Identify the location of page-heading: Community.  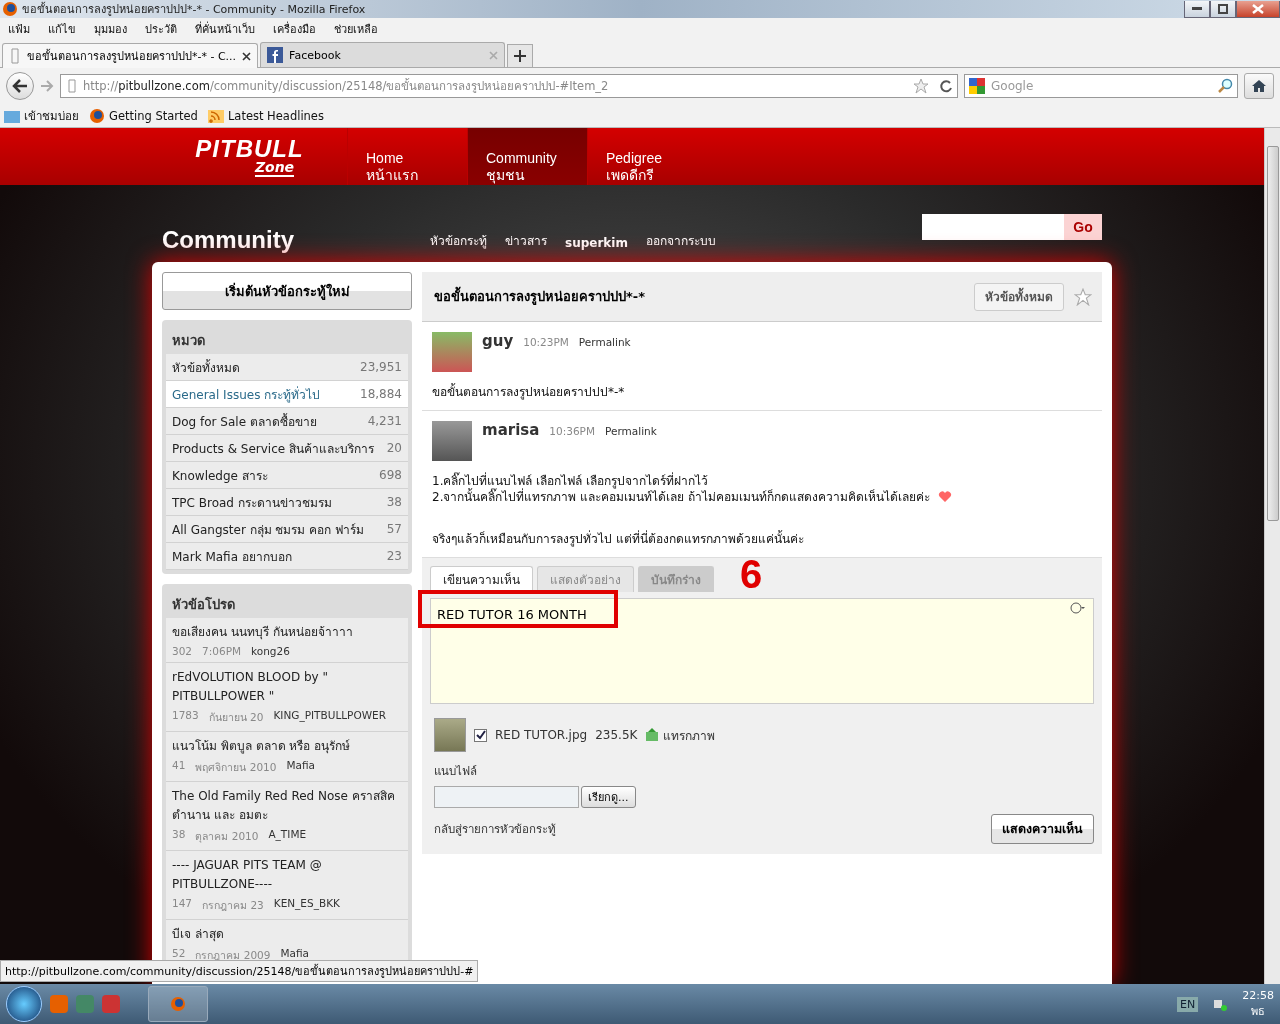
(228, 240).